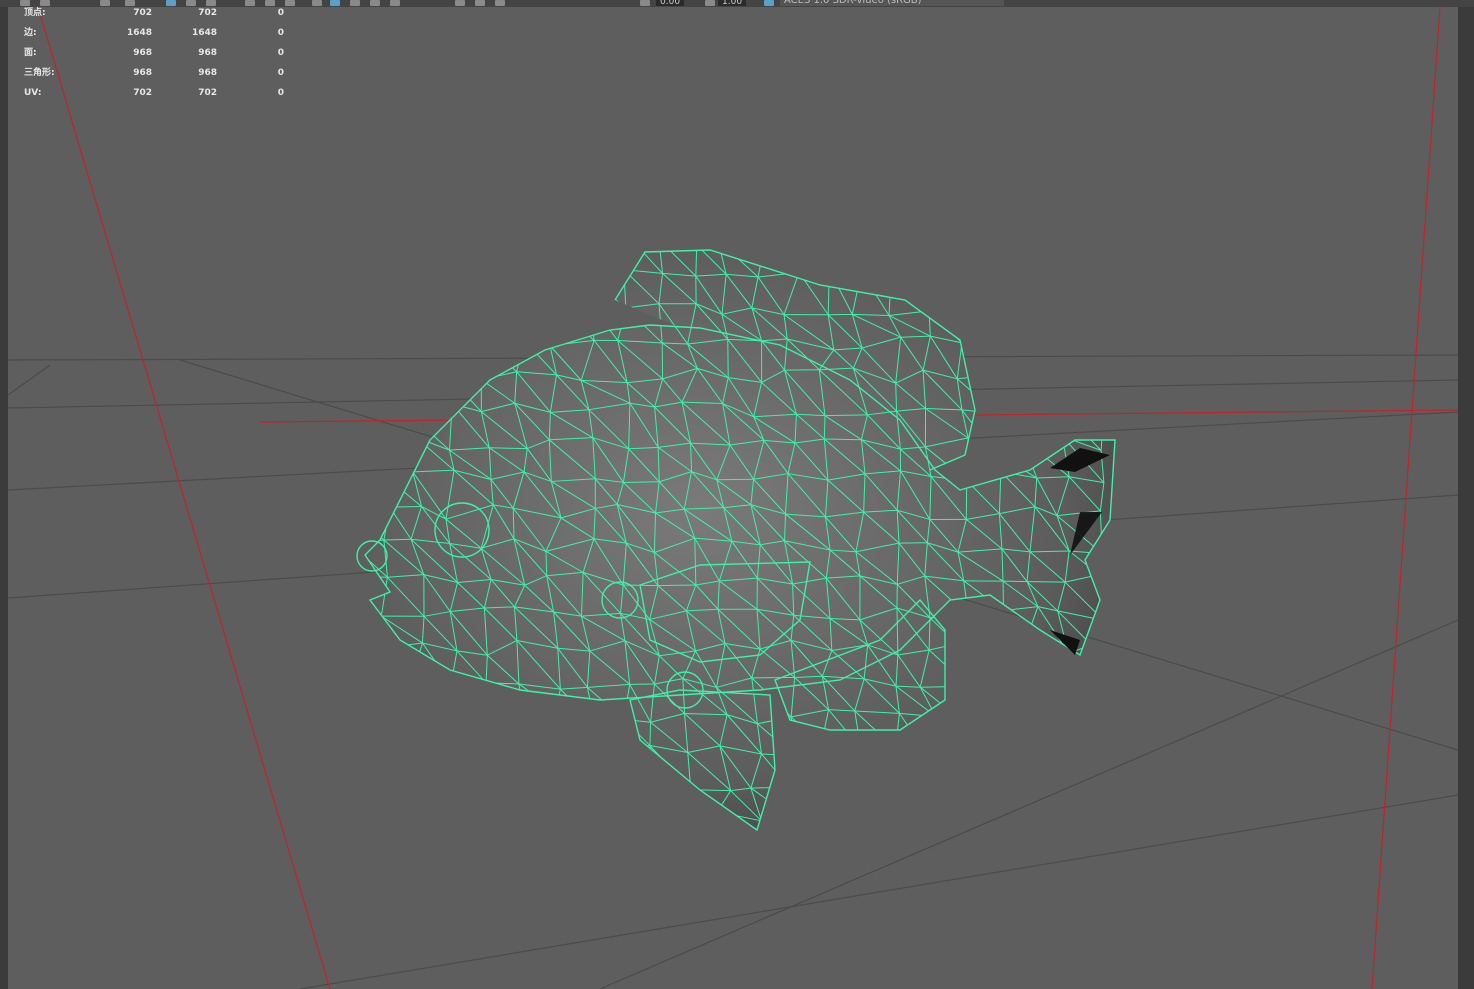 This screenshot has width=1474, height=989. Describe the element at coordinates (480, 3) in the screenshot. I see `shadows-icon` at that location.